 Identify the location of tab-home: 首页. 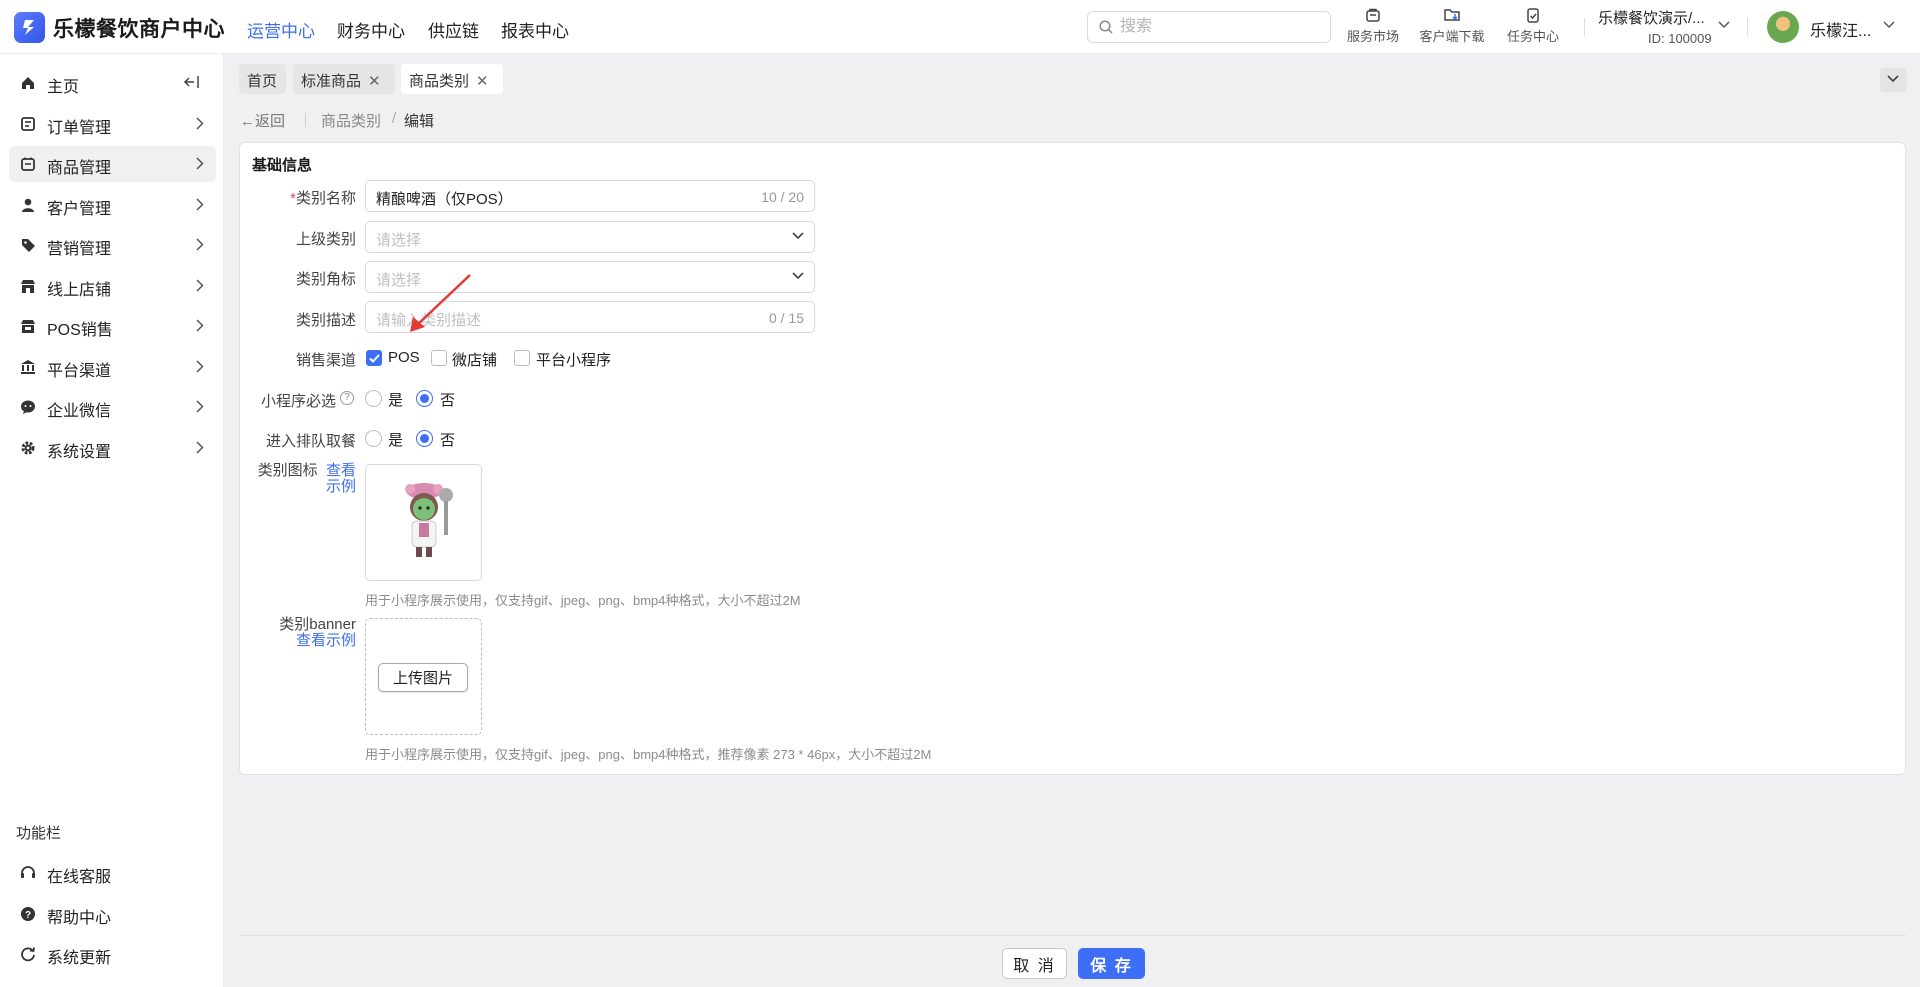
(262, 79).